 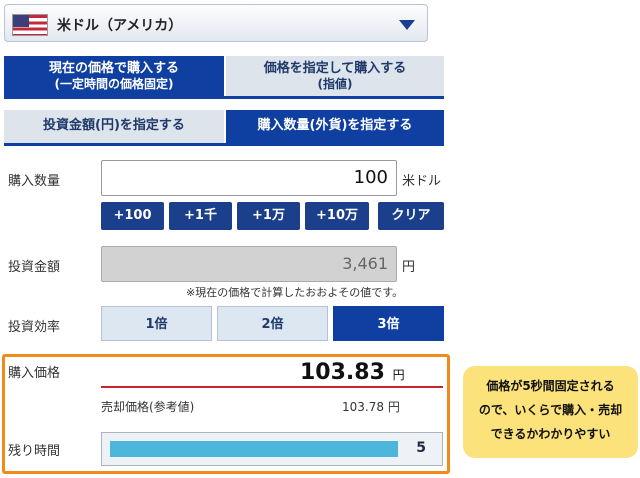 I want to click on leverage-2x-button: 2倍, so click(x=272, y=323).